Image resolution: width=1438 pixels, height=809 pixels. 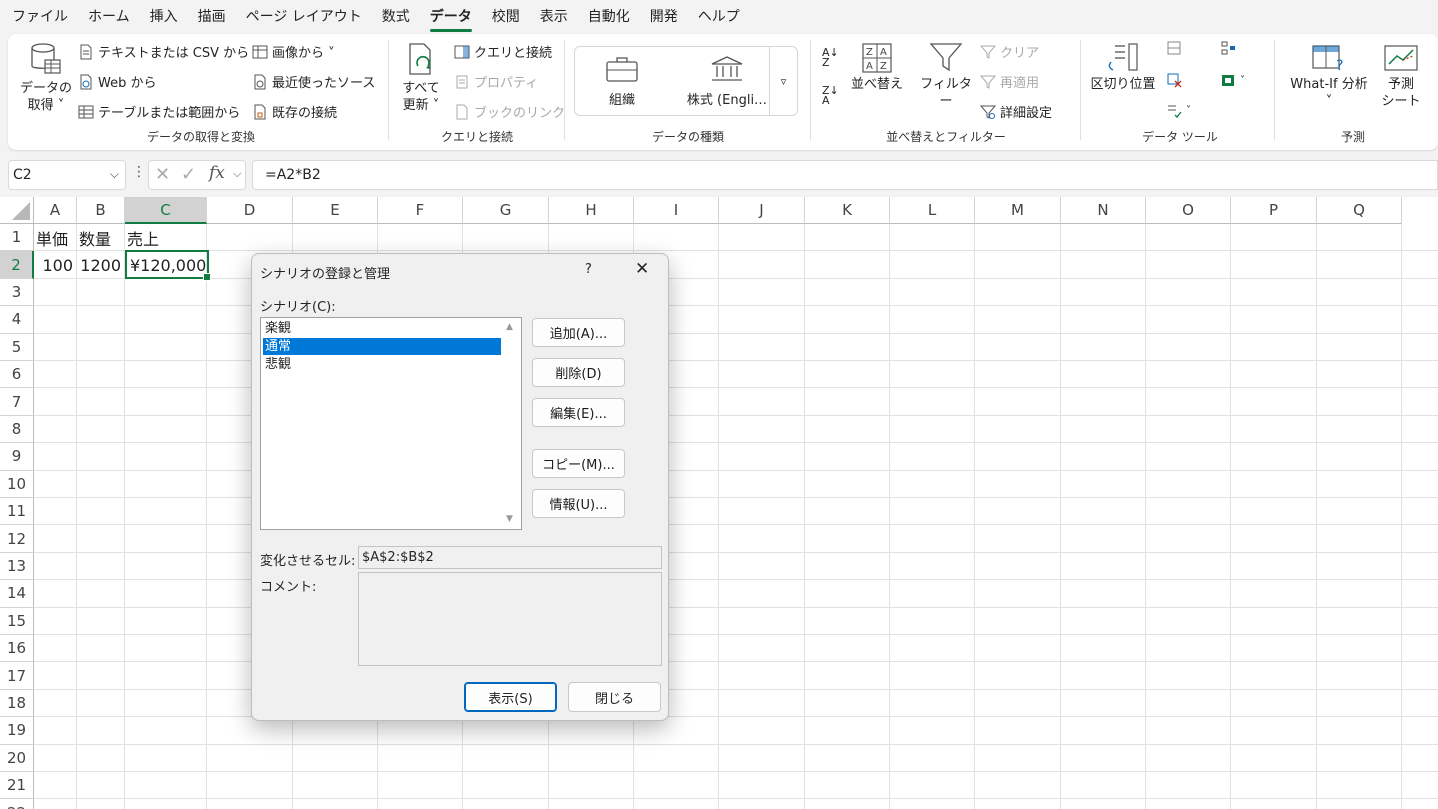 What do you see at coordinates (588, 269) in the screenshot?
I see `help-button: ?` at bounding box center [588, 269].